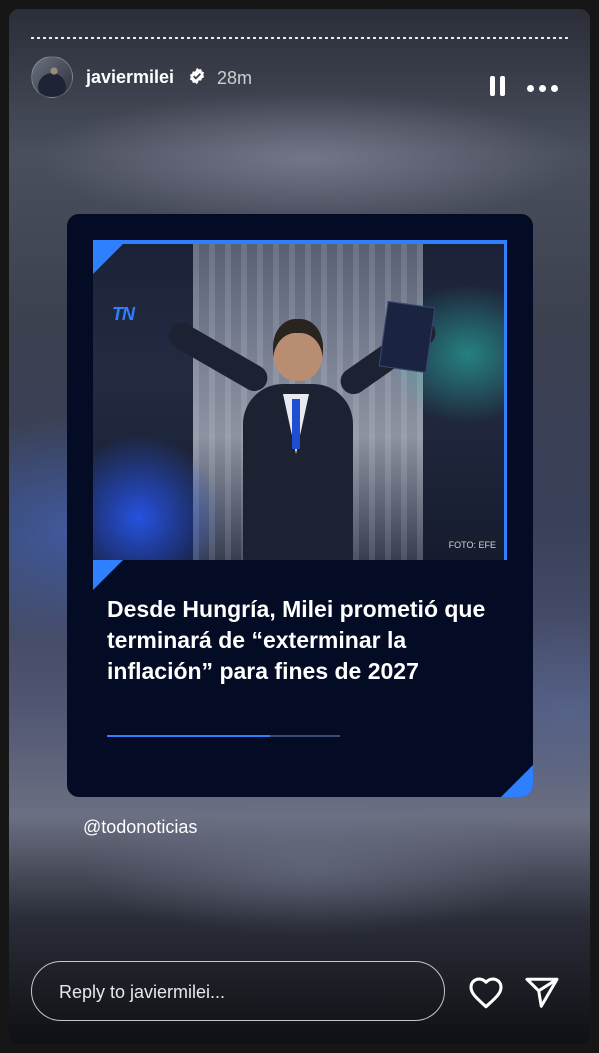 The width and height of the screenshot is (599, 1053). I want to click on verified-badge-icon, so click(197, 76).